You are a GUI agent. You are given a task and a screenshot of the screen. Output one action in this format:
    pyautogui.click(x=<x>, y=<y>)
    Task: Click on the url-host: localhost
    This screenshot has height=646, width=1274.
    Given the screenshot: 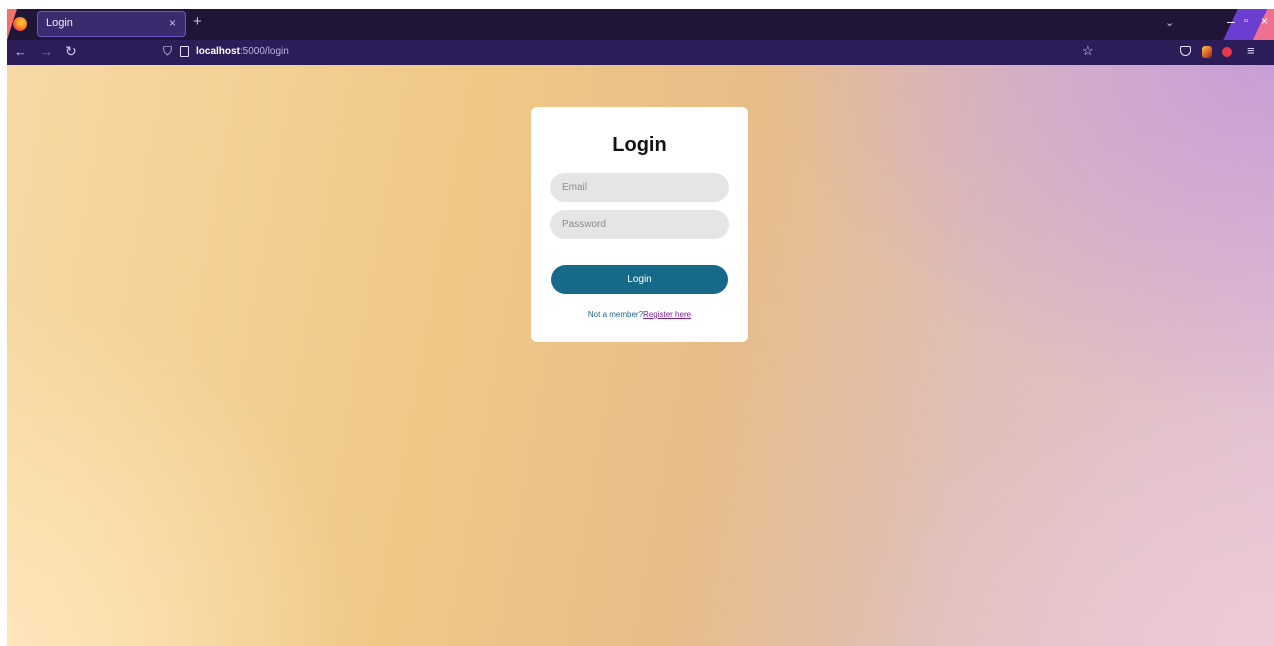 What is the action you would take?
    pyautogui.click(x=218, y=51)
    